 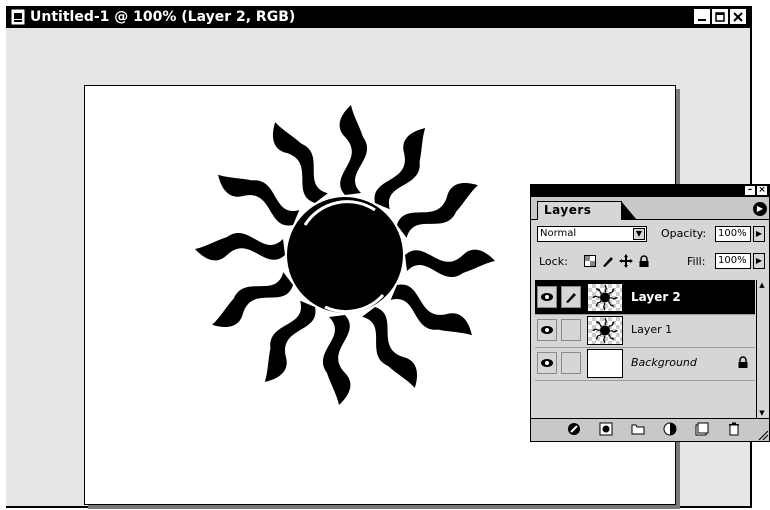 What do you see at coordinates (639, 234) in the screenshot?
I see `dropdown-arrow-icon: ▼` at bounding box center [639, 234].